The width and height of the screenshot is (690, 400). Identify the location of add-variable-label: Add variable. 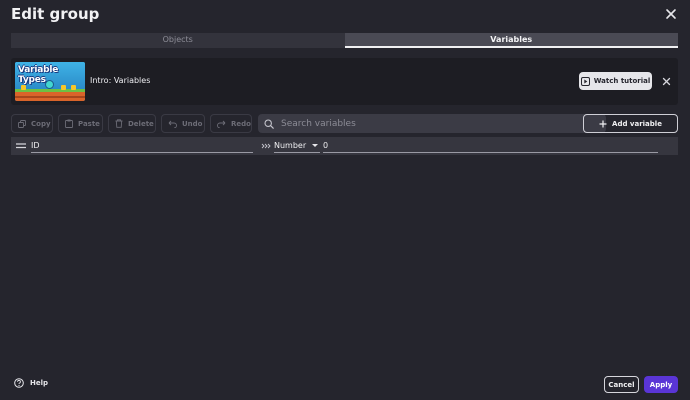
(637, 123).